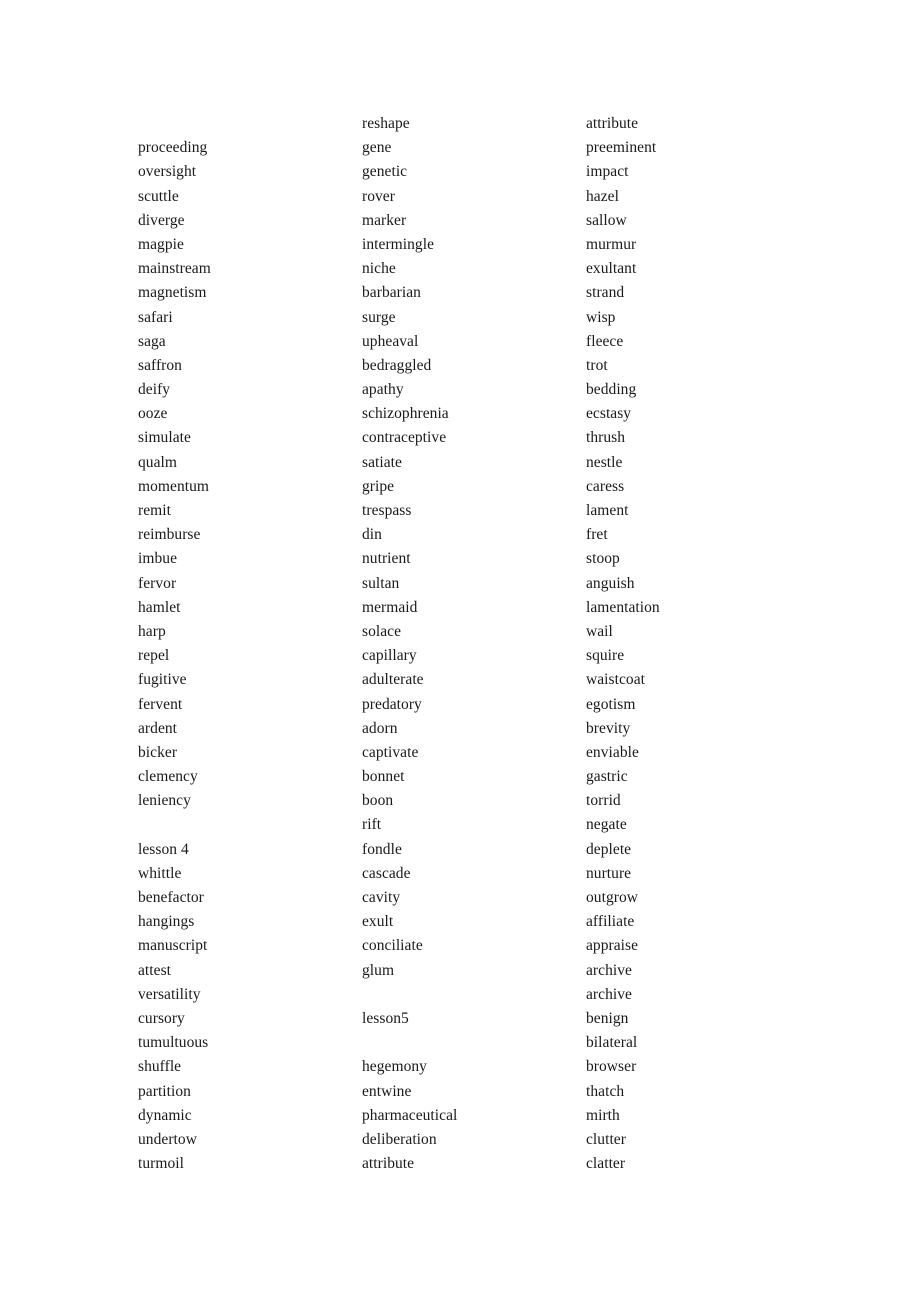 Image resolution: width=920 pixels, height=1302 pixels. What do you see at coordinates (605, 293) in the screenshot?
I see `word-row: strand` at bounding box center [605, 293].